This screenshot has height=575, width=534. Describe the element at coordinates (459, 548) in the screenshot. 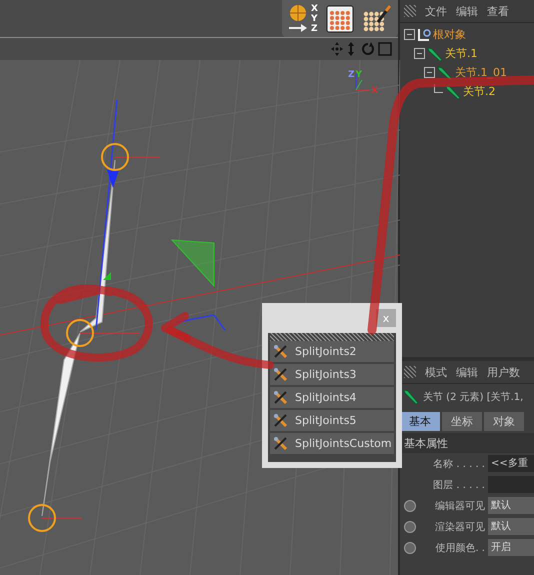

I see `field-label: 使用颜色. .` at that location.